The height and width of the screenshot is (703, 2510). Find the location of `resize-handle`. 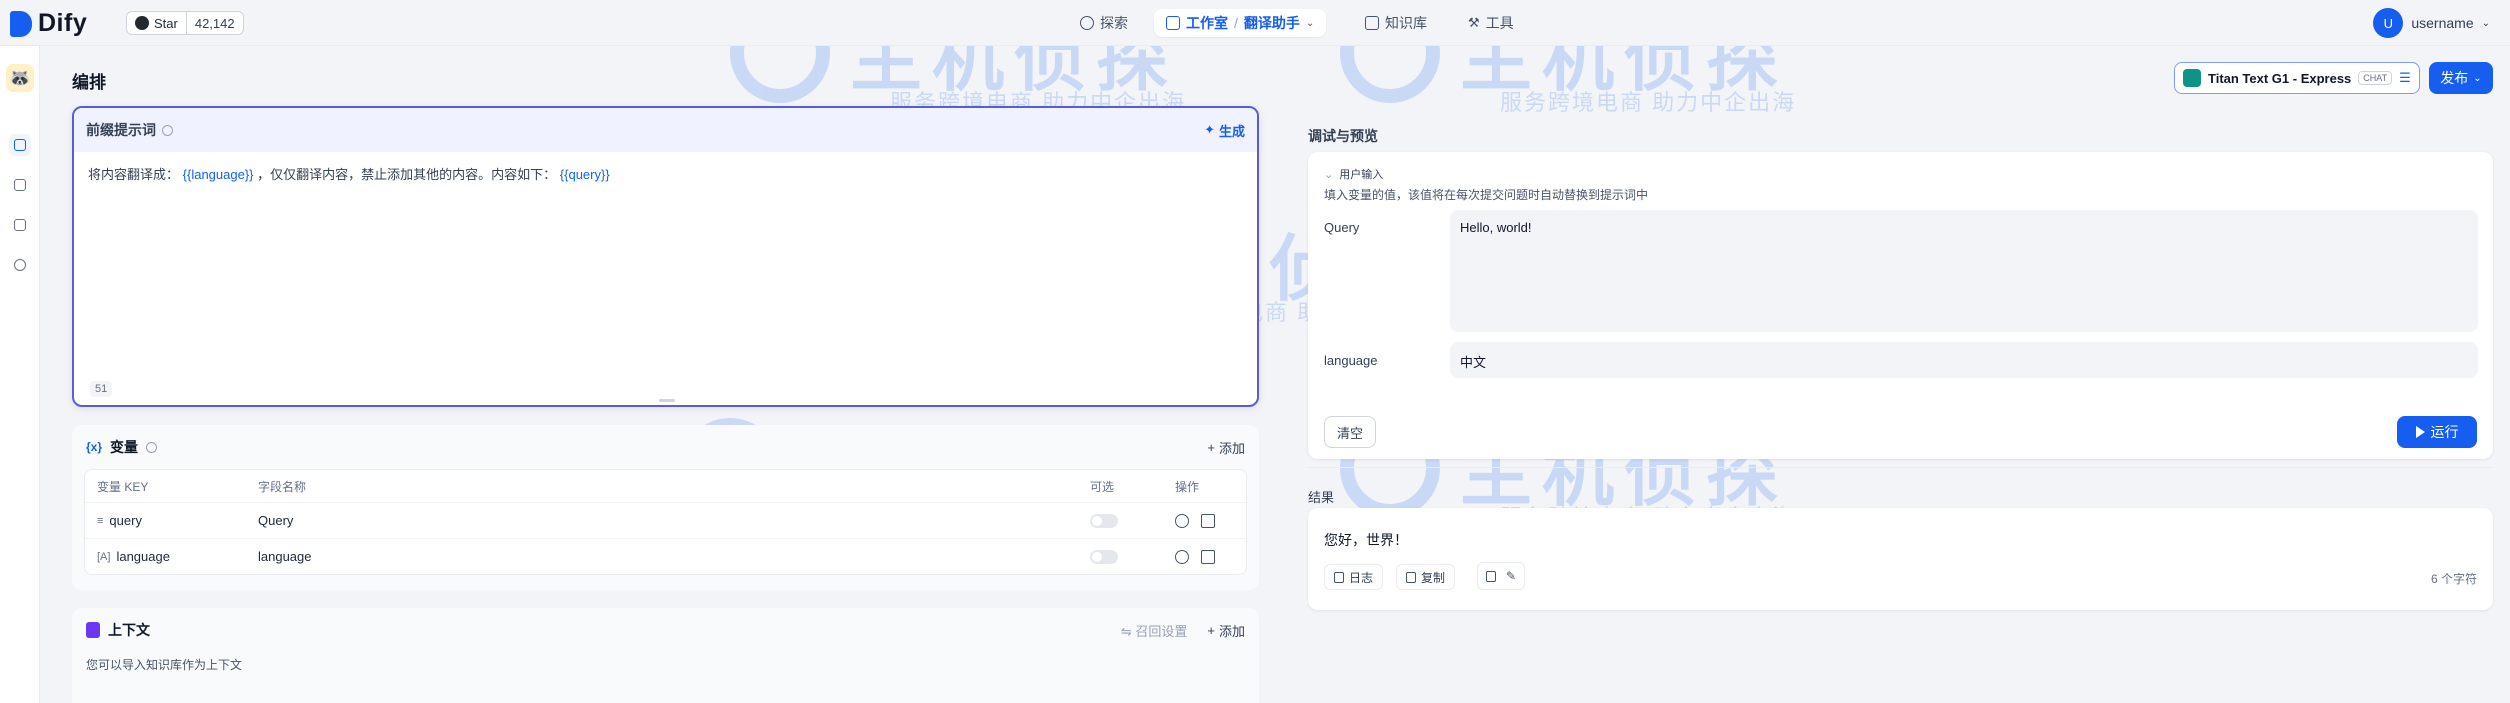

resize-handle is located at coordinates (667, 400).